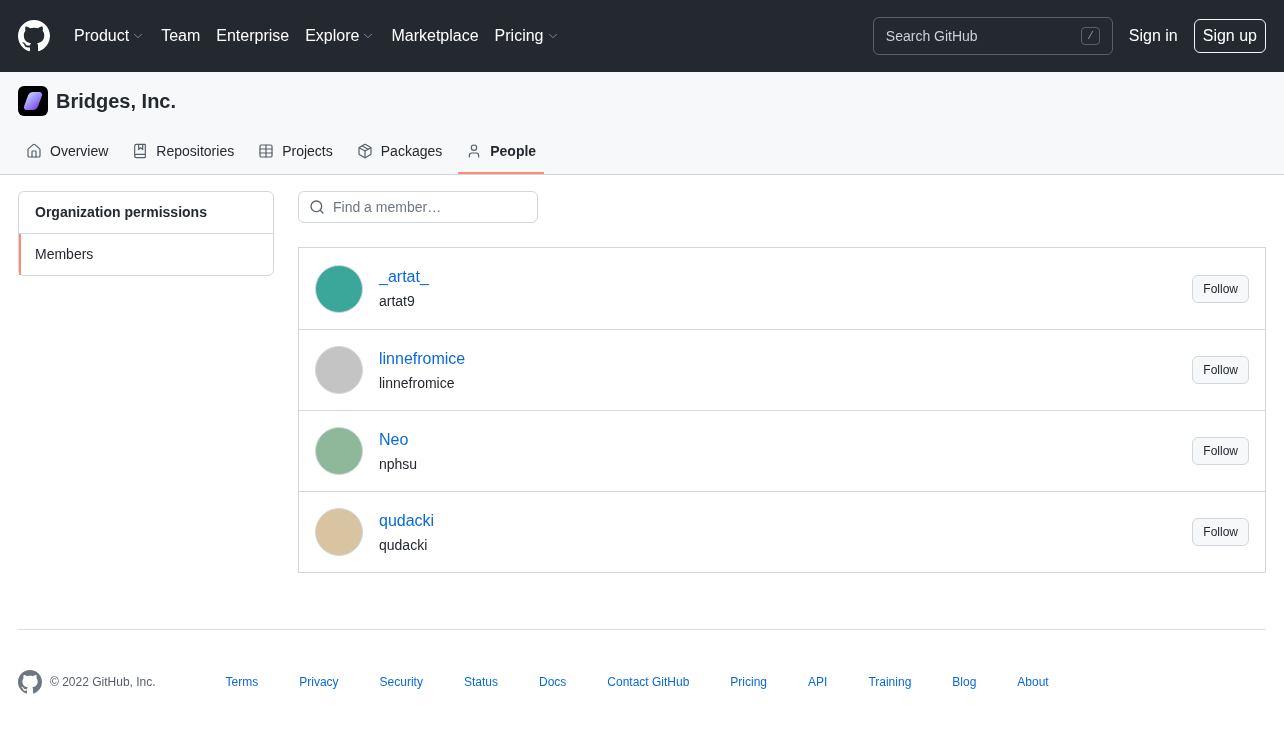  I want to click on org-logo-icon, so click(33, 101).